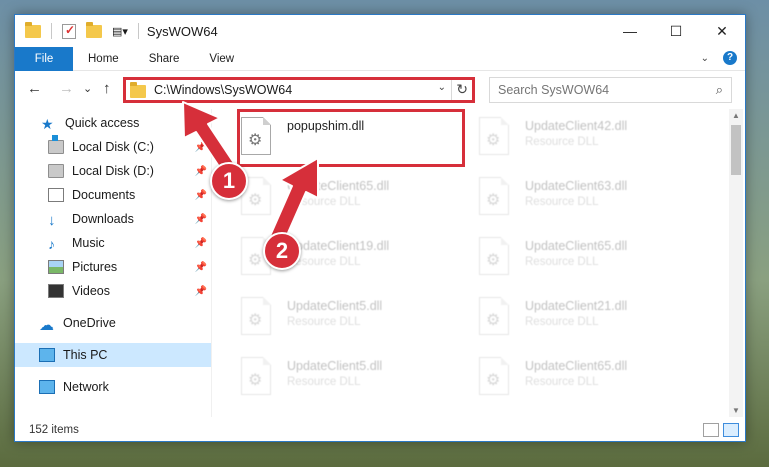 The width and height of the screenshot is (769, 467). I want to click on scroll-up-icon: ▲, so click(736, 115).